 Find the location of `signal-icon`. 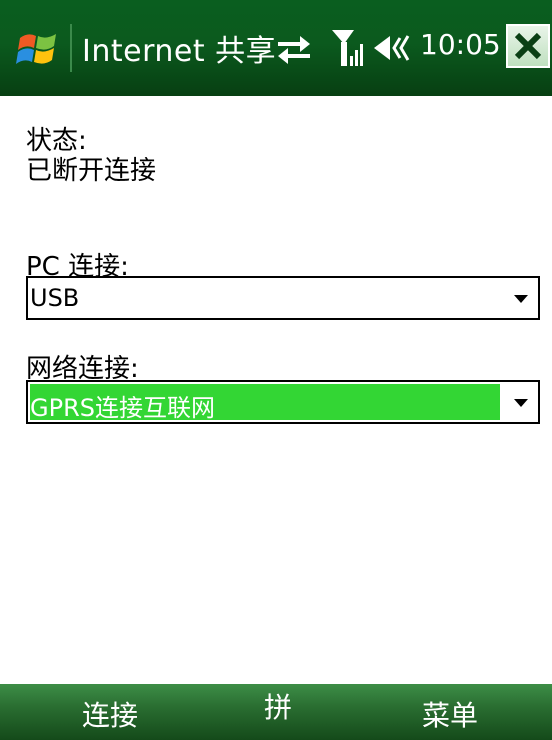

signal-icon is located at coordinates (347, 48).